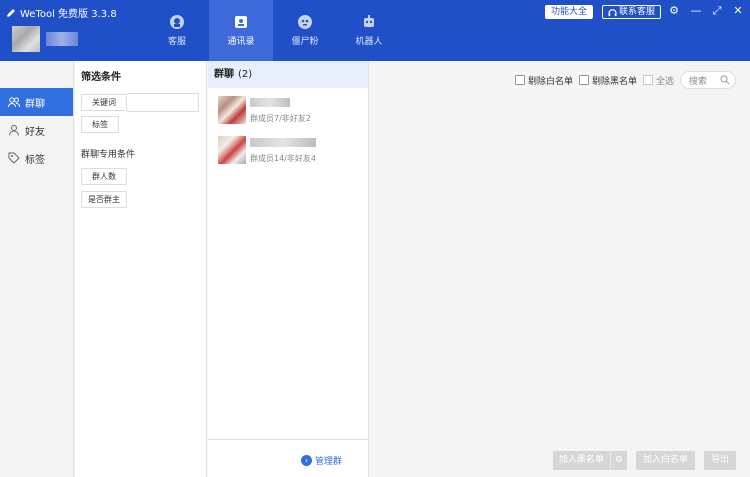 This screenshot has width=750, height=477. What do you see at coordinates (305, 41) in the screenshot?
I see `tab-label: 僵尸粉` at bounding box center [305, 41].